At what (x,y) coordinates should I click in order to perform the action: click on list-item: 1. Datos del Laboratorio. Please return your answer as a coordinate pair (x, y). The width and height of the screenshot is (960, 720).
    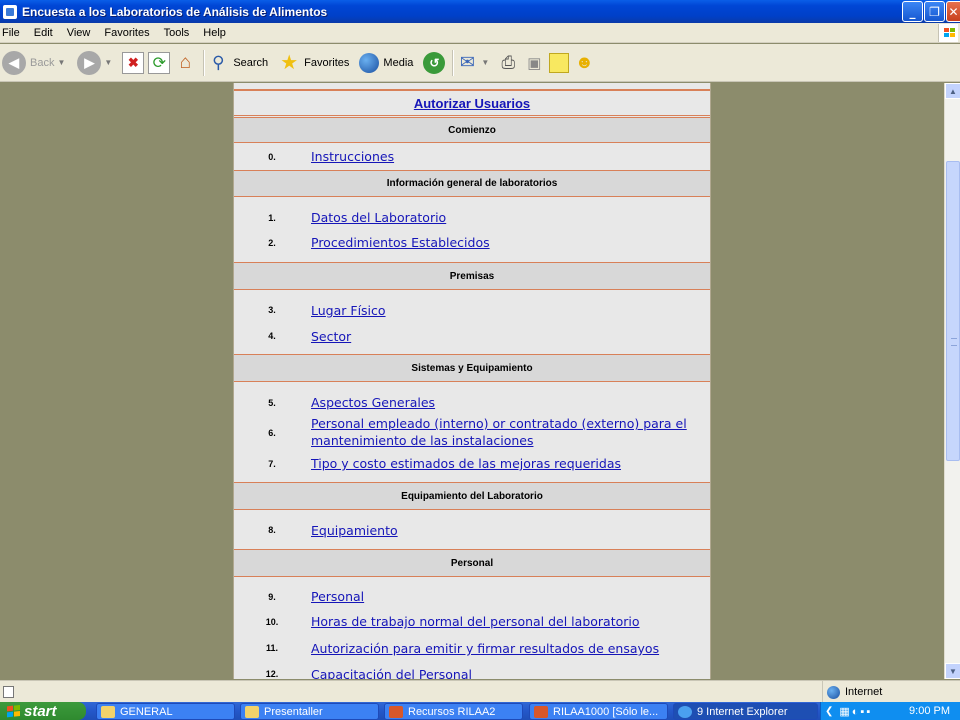
    Looking at the image, I should click on (472, 217).